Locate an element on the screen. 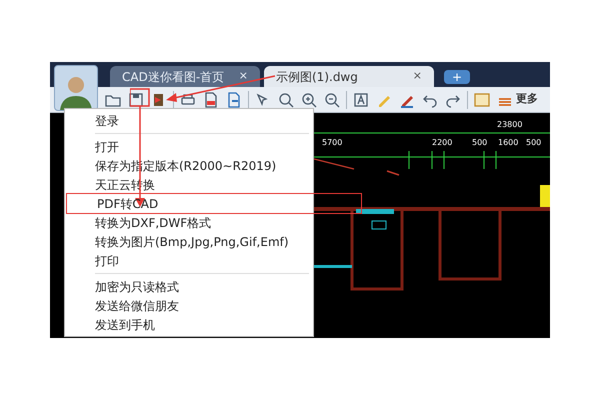  menu-item: 打开 is located at coordinates (189, 146).